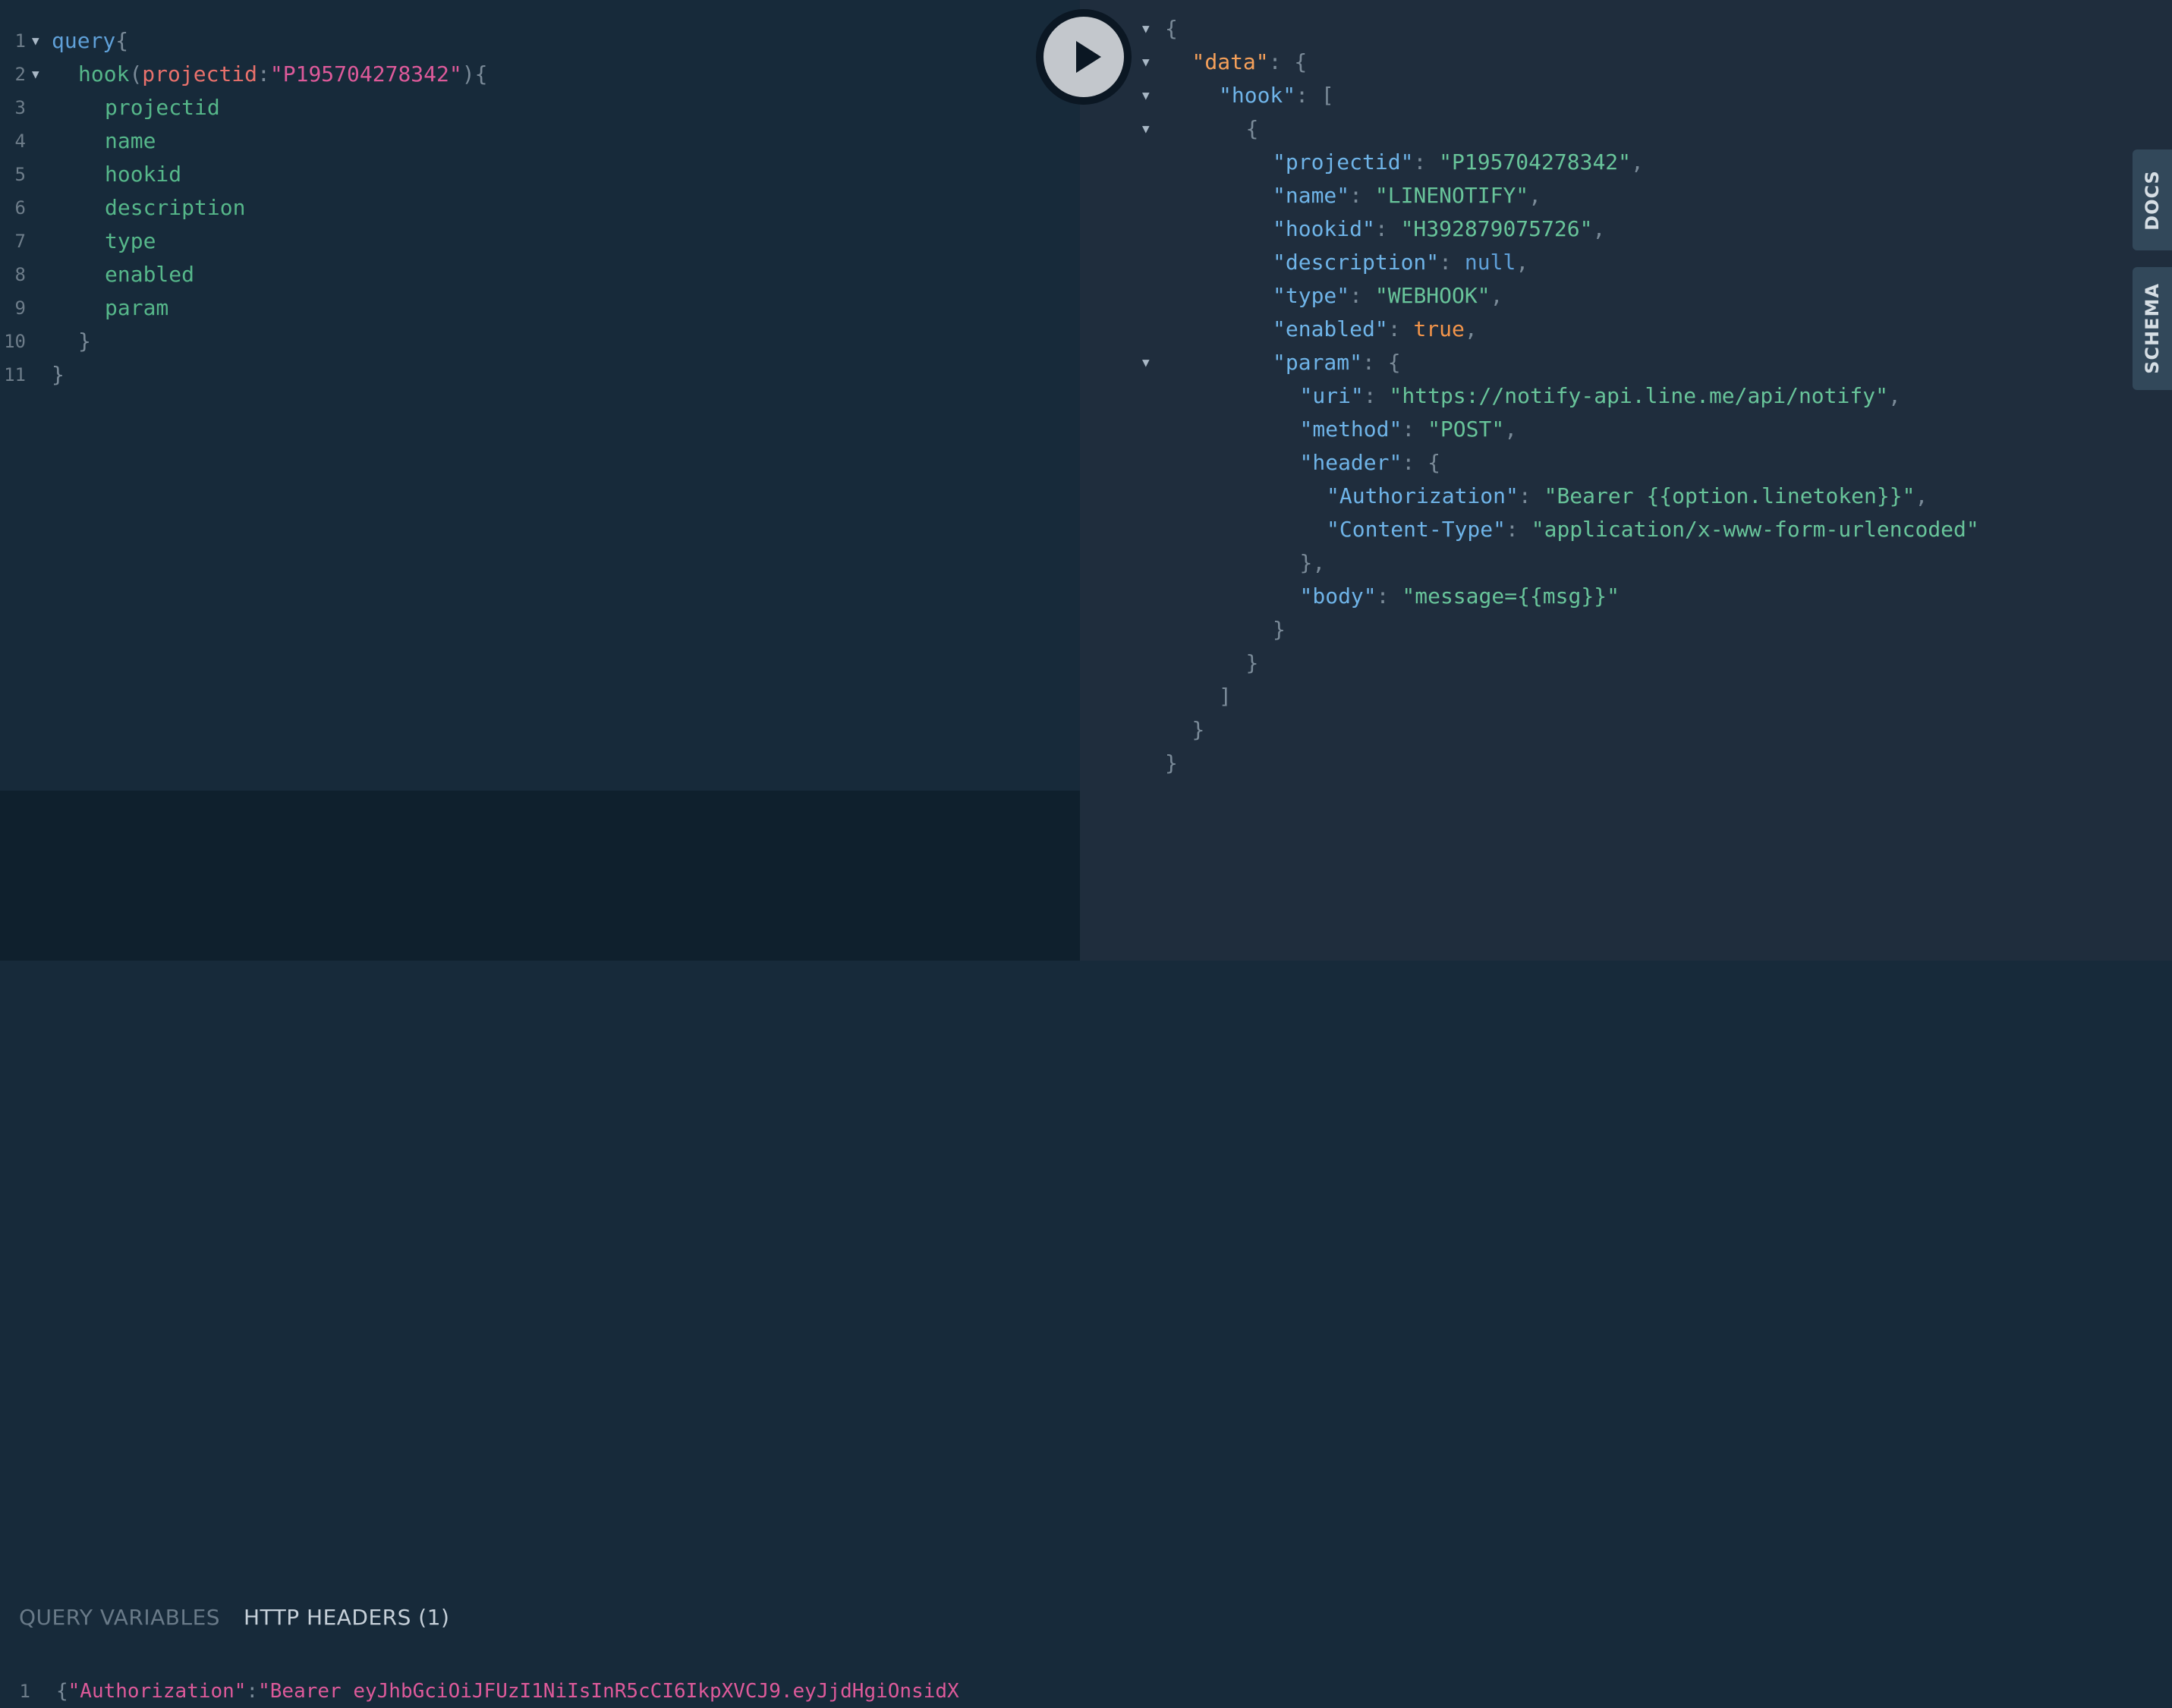 The image size is (2172, 1708). Describe the element at coordinates (1432, 295) in the screenshot. I see `code-token: "WEBHOOK"` at that location.